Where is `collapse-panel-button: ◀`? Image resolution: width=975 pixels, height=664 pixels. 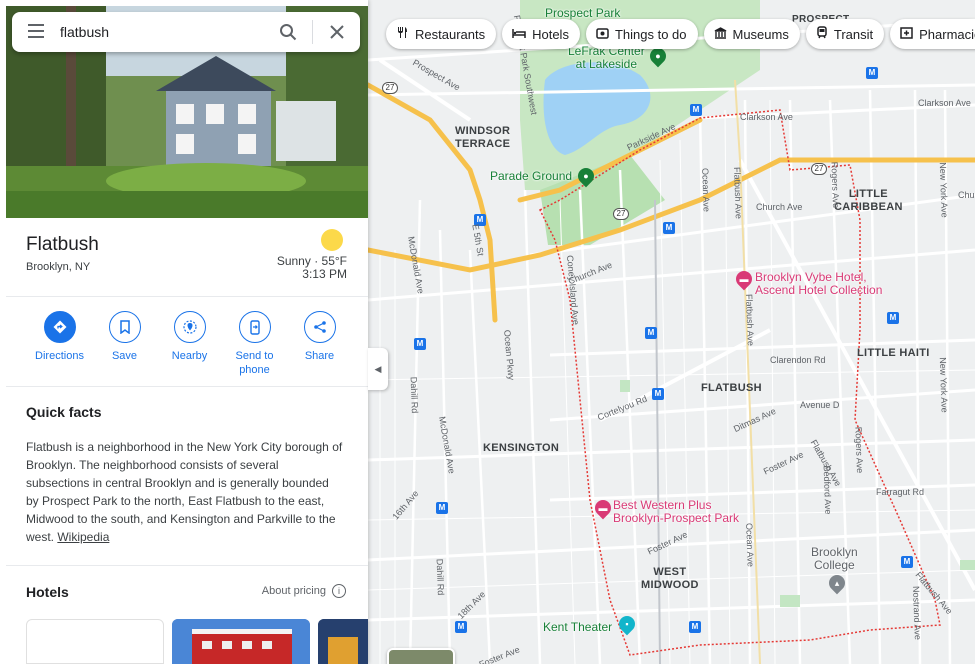
collapse-panel-button: ◀ is located at coordinates (378, 369).